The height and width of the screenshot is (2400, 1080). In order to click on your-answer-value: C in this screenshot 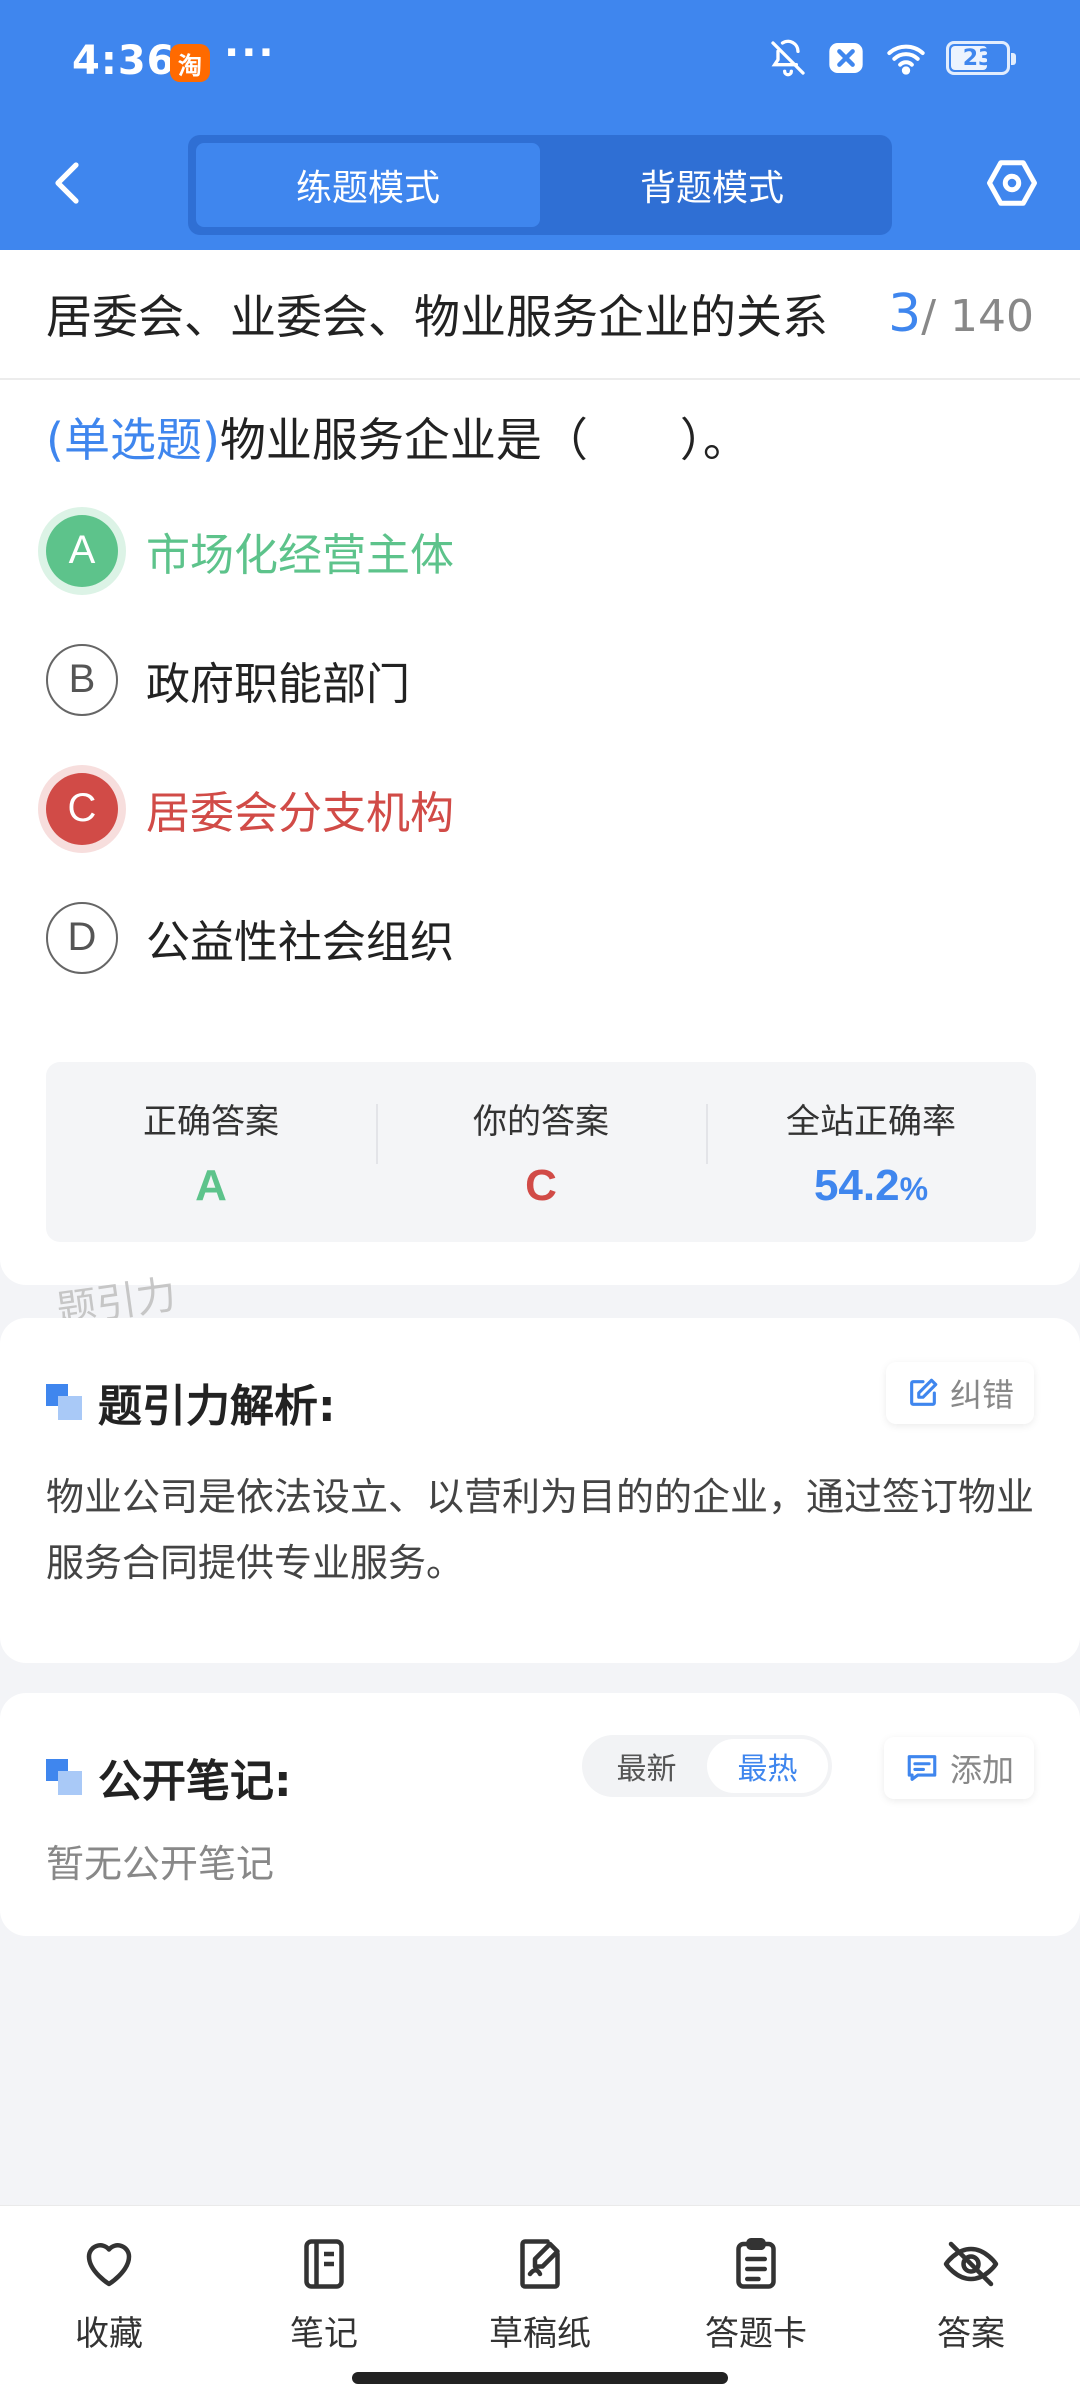, I will do `click(541, 1185)`.